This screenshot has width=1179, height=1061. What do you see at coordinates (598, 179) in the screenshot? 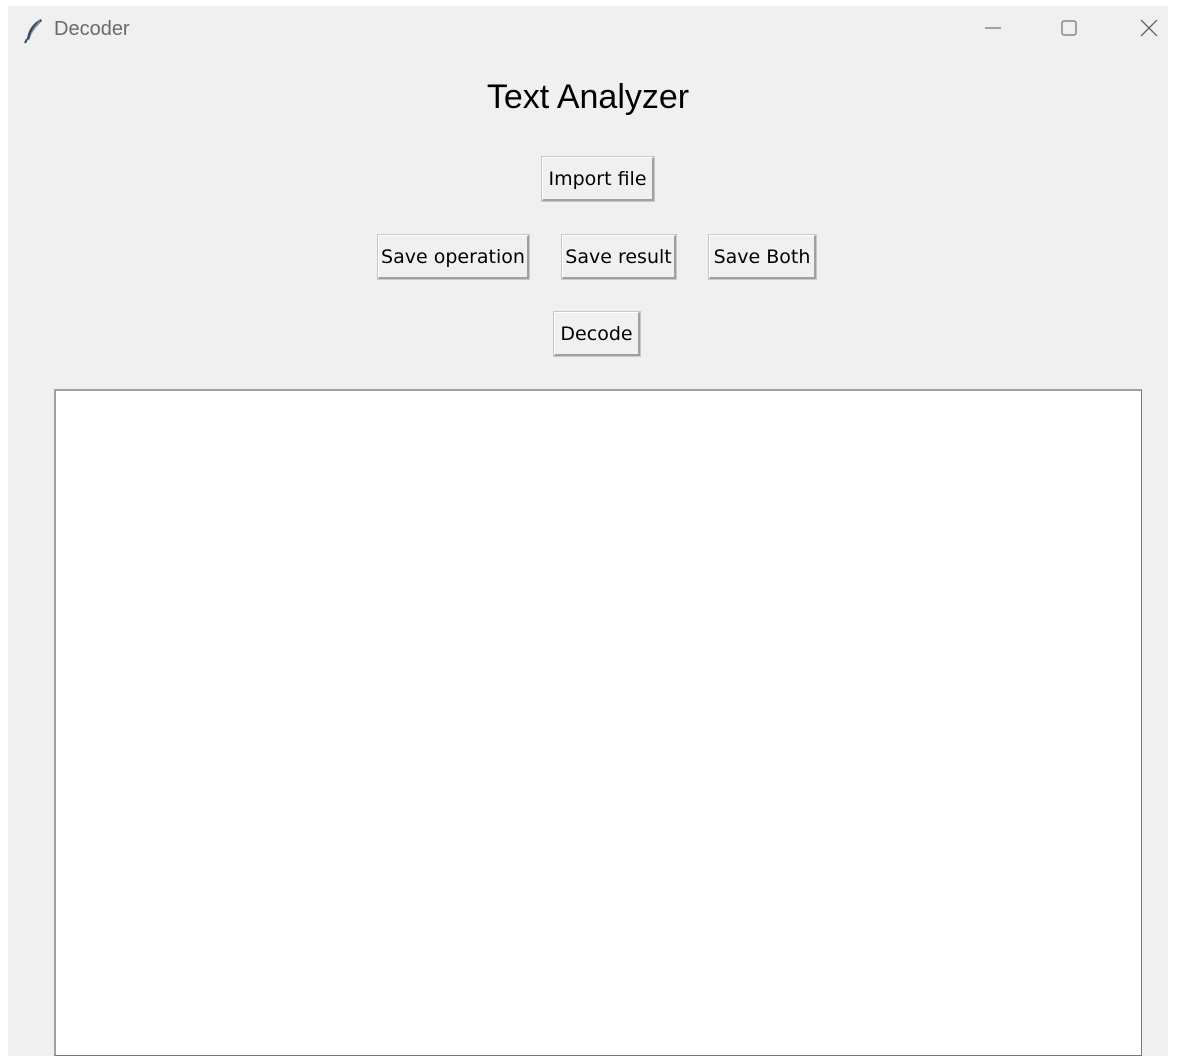
I see `import-file-button: Import file` at bounding box center [598, 179].